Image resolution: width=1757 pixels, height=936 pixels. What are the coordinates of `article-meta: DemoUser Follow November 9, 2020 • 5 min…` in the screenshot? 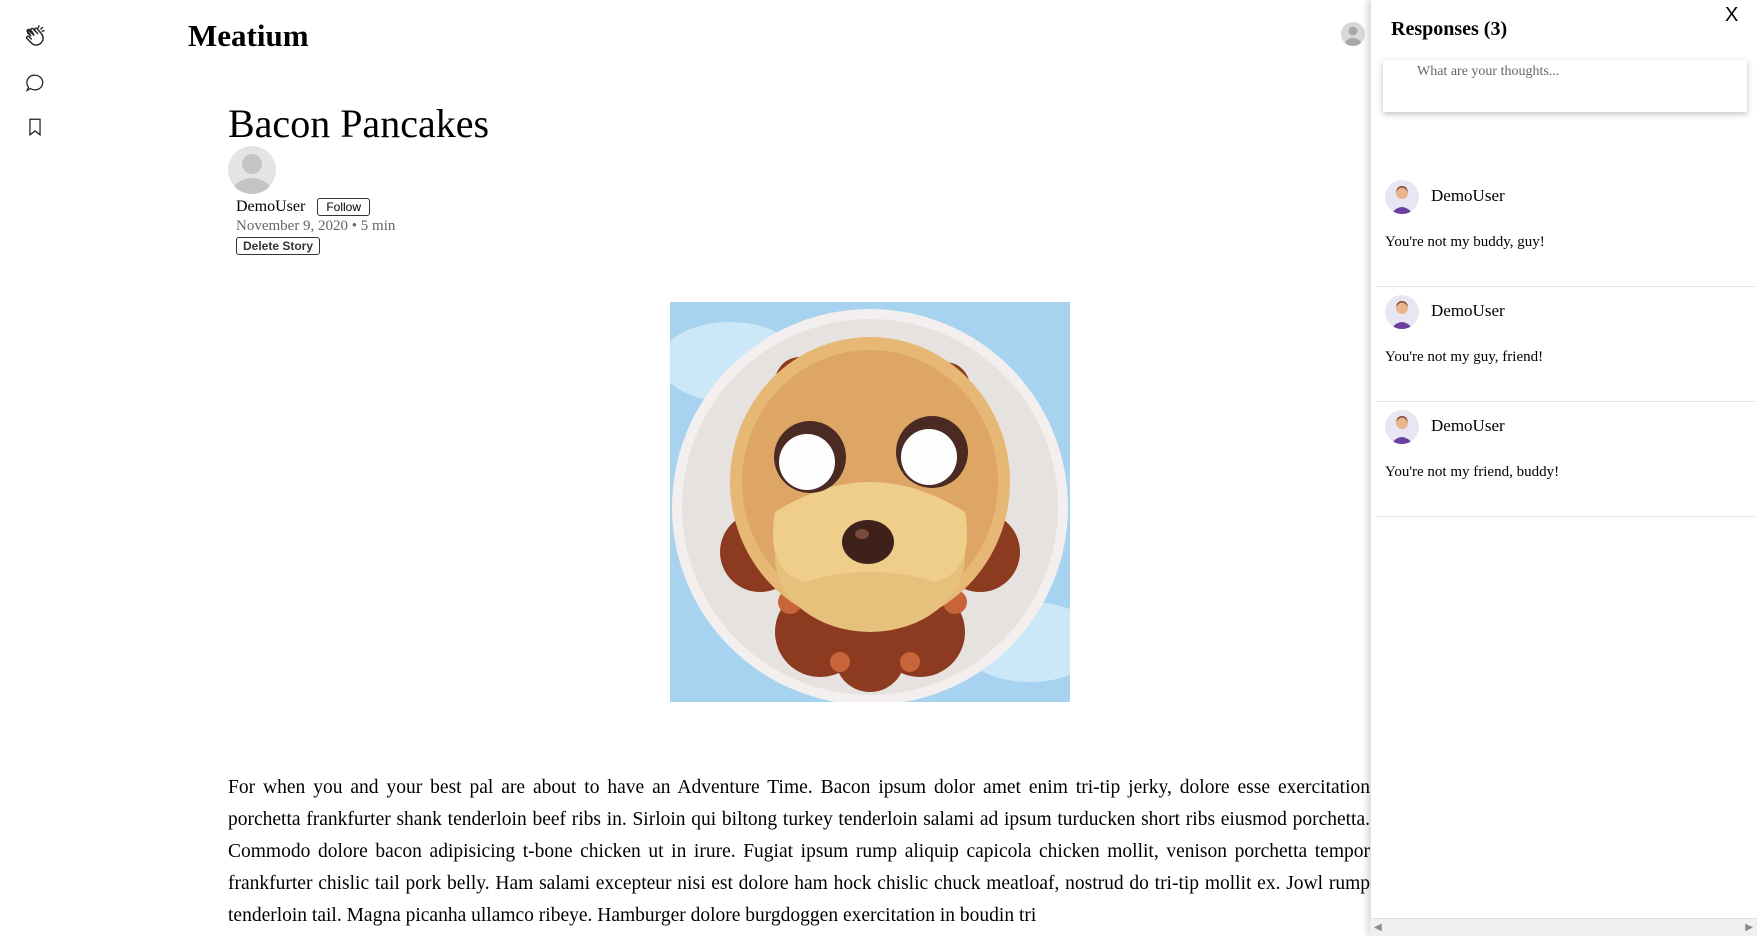 It's located at (315, 226).